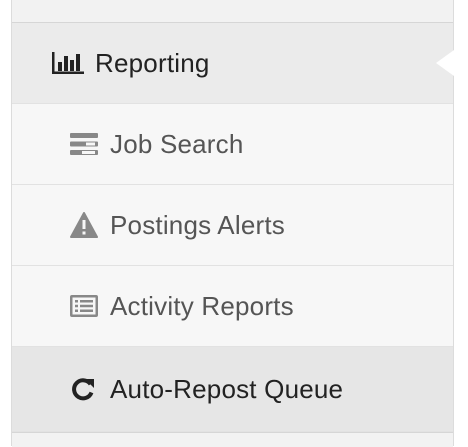 The height and width of the screenshot is (447, 468). What do you see at coordinates (83, 389) in the screenshot?
I see `refresh-icon` at bounding box center [83, 389].